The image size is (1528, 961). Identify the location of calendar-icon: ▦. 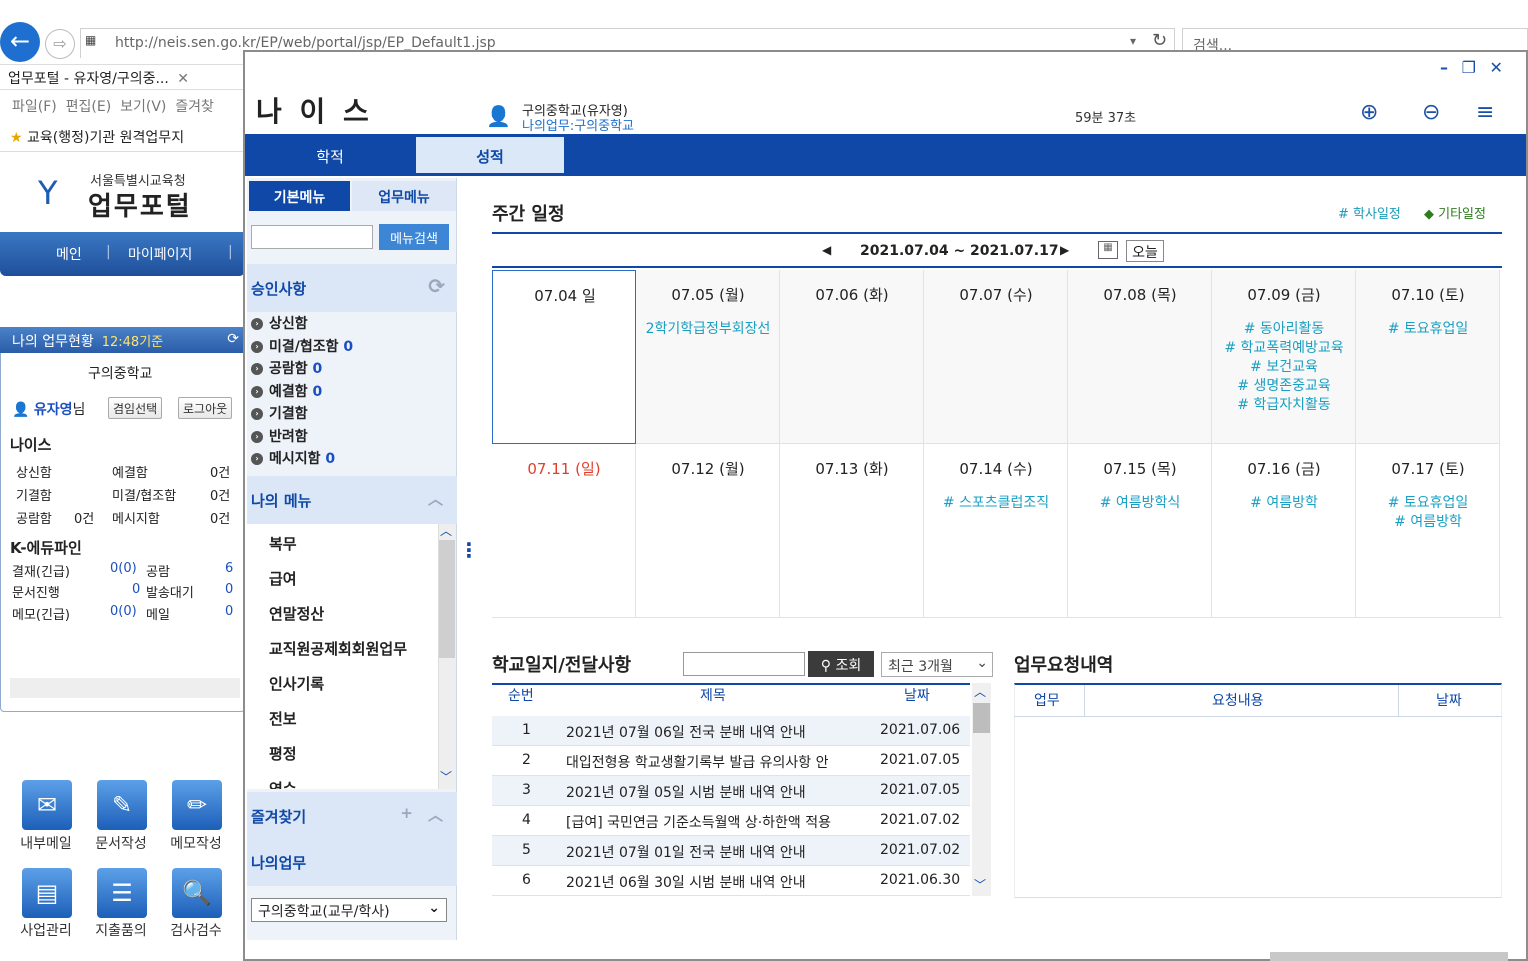
(1108, 250).